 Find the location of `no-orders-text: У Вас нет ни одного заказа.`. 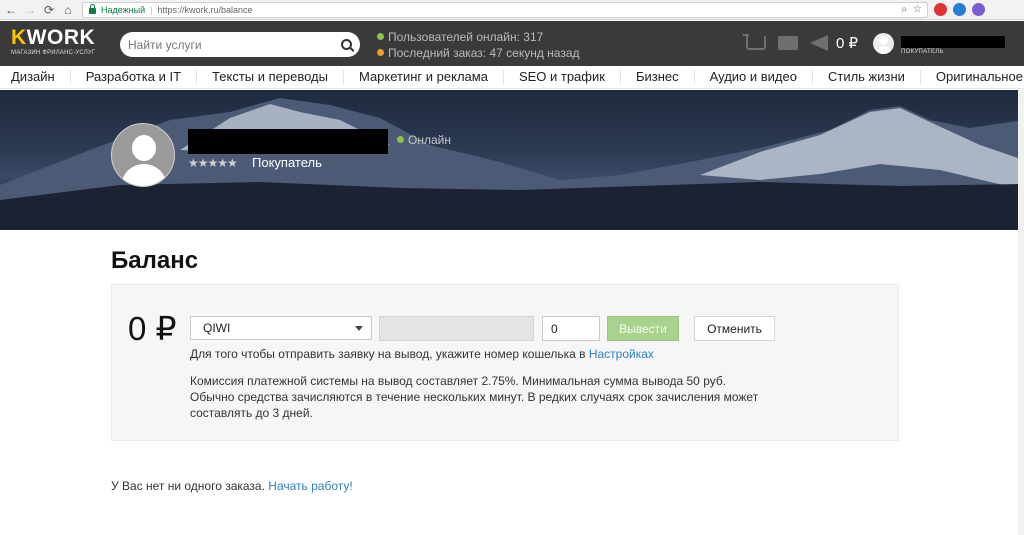

no-orders-text: У Вас нет ни одного заказа. is located at coordinates (190, 486).